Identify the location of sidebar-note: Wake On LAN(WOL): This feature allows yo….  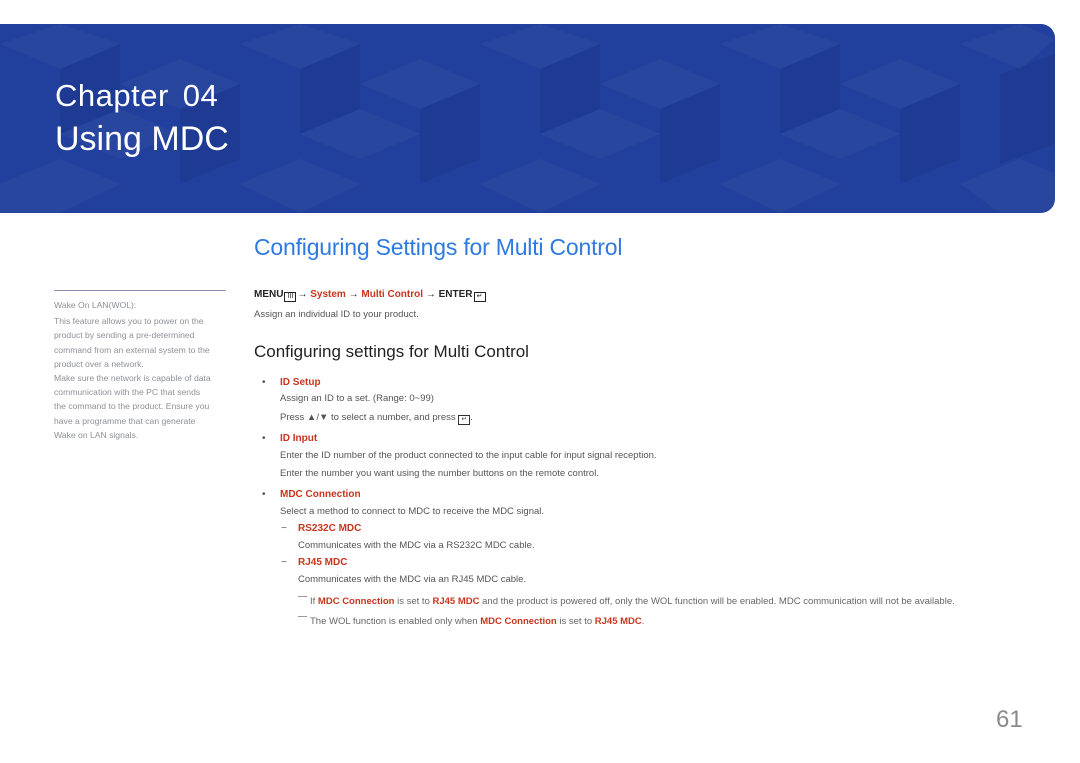
(141, 370).